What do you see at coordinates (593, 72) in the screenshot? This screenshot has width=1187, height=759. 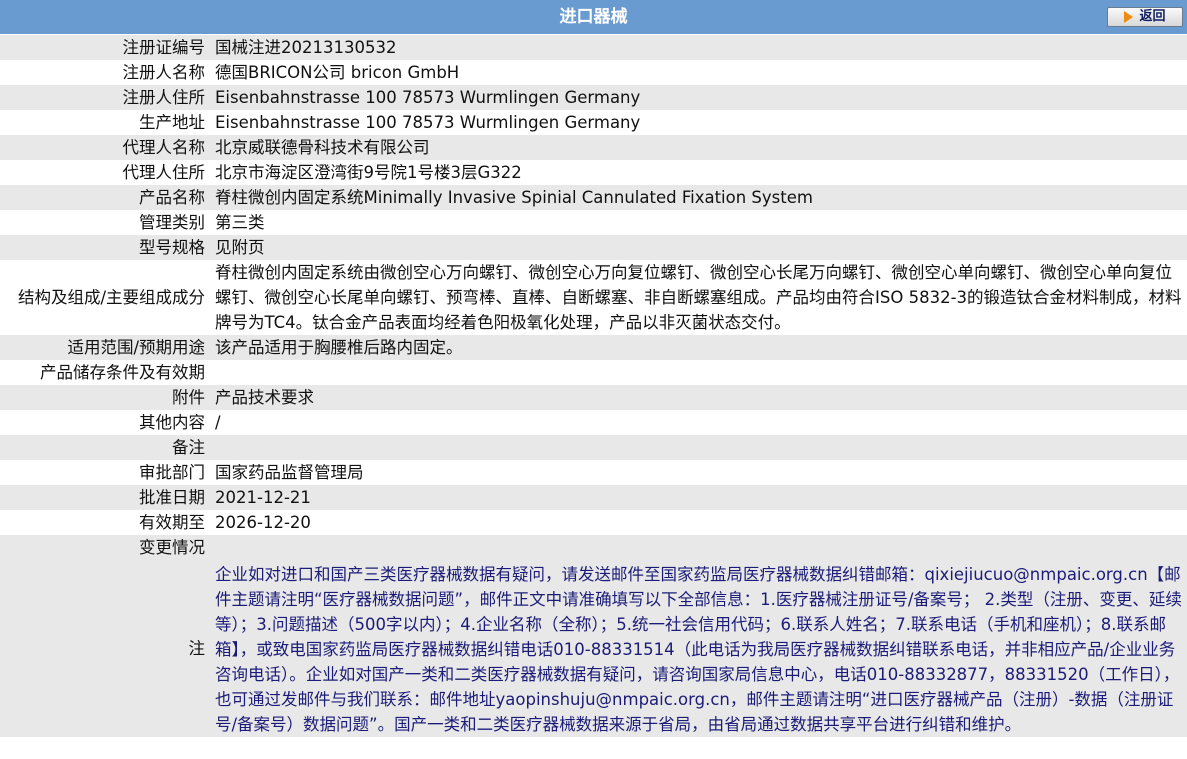 I see `table-row: 注册人名称 德国BRICON公司 bricon GmbH` at bounding box center [593, 72].